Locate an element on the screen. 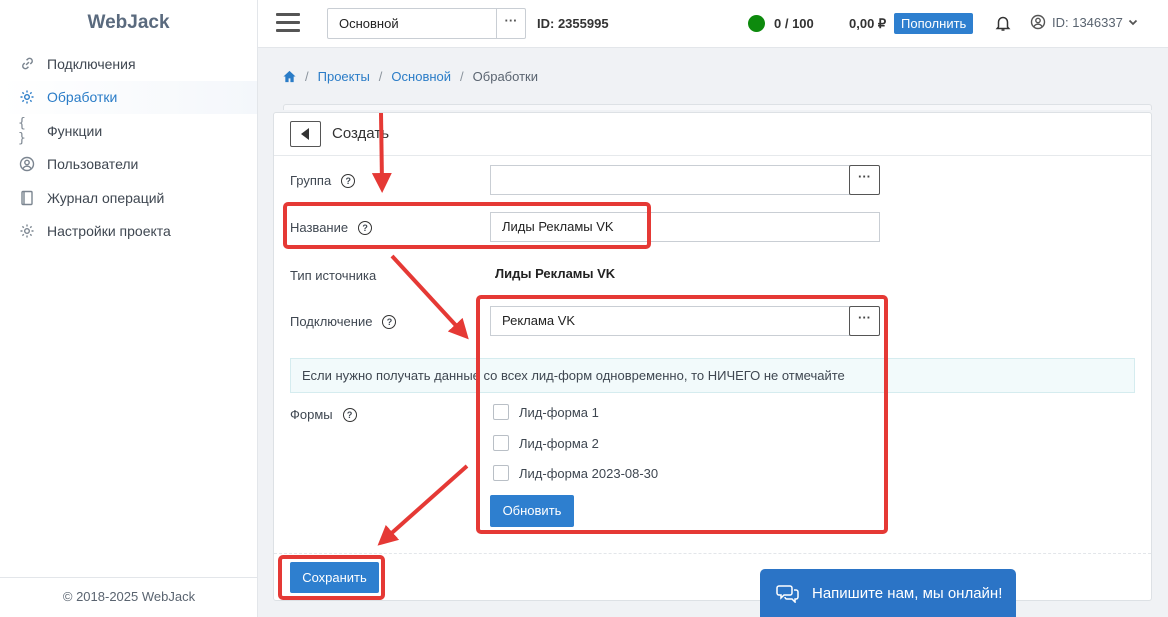 This screenshot has height=617, width=1168. card-title: Создать is located at coordinates (361, 133).